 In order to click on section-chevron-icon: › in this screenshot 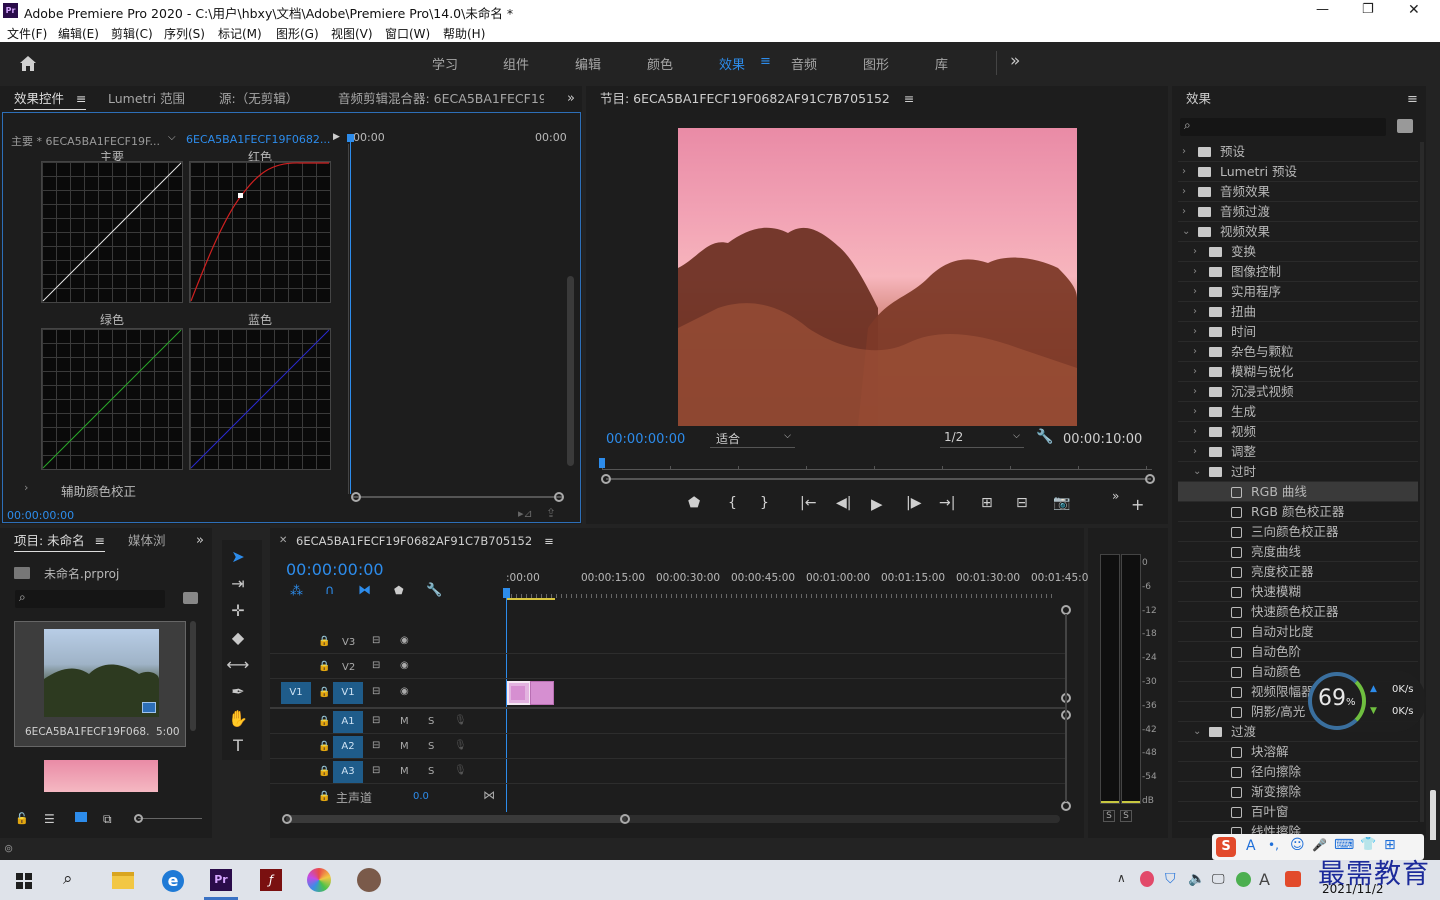, I will do `click(26, 487)`.